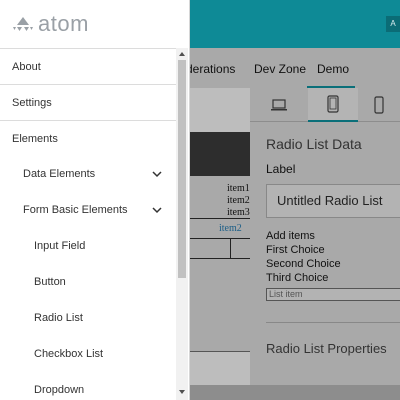  I want to click on scroll-down-arrow, so click(182, 392).